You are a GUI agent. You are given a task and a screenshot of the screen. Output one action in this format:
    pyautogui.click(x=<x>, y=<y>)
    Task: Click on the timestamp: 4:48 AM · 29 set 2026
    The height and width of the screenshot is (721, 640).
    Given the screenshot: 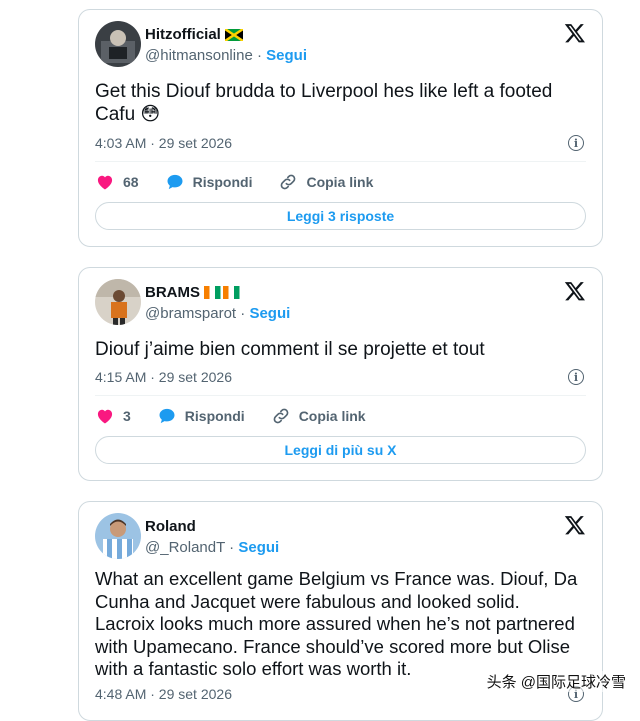 What is the action you would take?
    pyautogui.click(x=163, y=694)
    